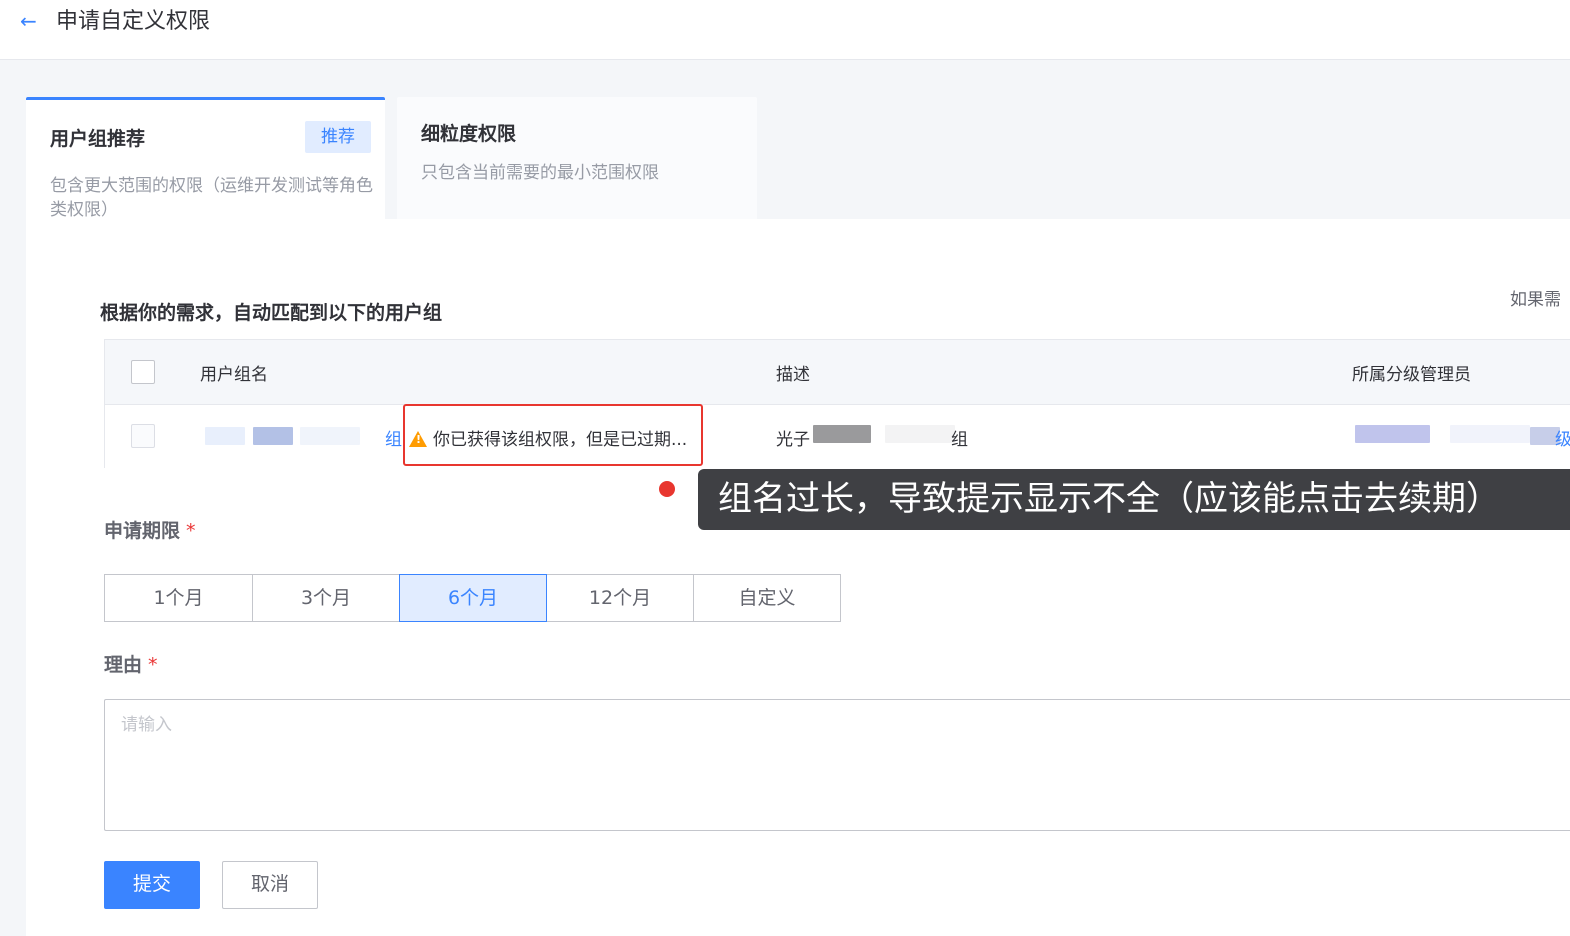 The image size is (1570, 936). What do you see at coordinates (270, 885) in the screenshot?
I see `cancel-button: 取消` at bounding box center [270, 885].